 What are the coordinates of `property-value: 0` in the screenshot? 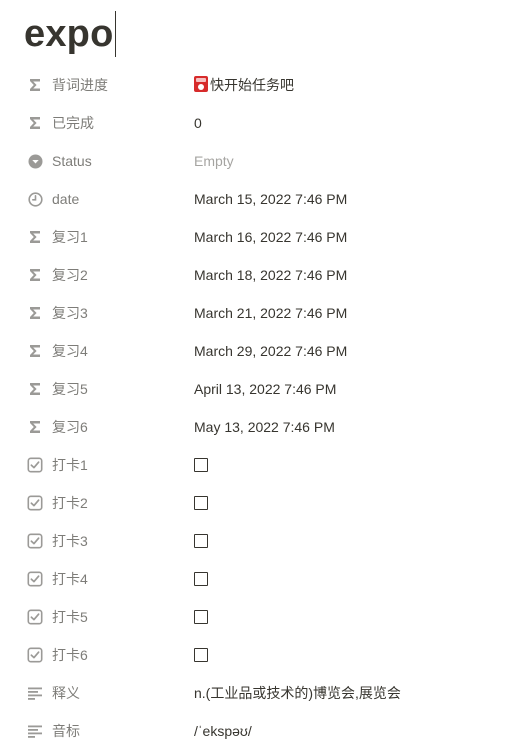 It's located at (349, 123).